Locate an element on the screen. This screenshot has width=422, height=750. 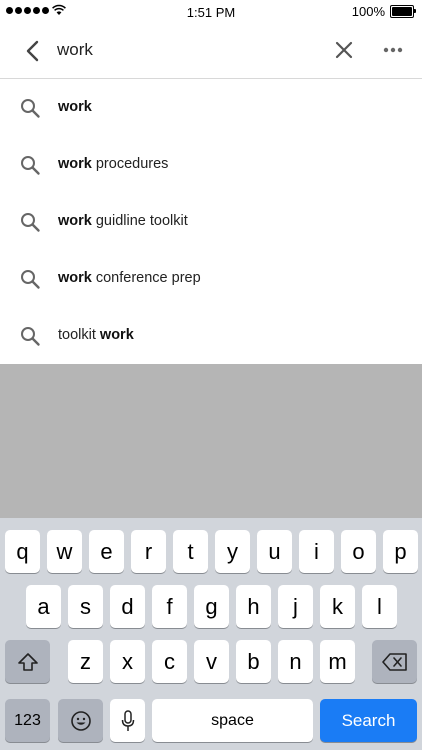
key-d: d is located at coordinates (127, 606).